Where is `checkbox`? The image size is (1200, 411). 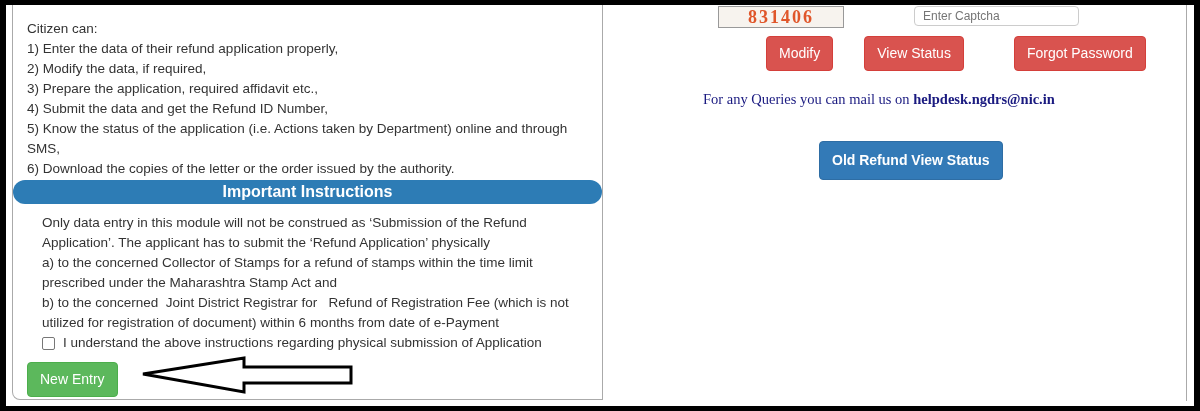 checkbox is located at coordinates (48, 343).